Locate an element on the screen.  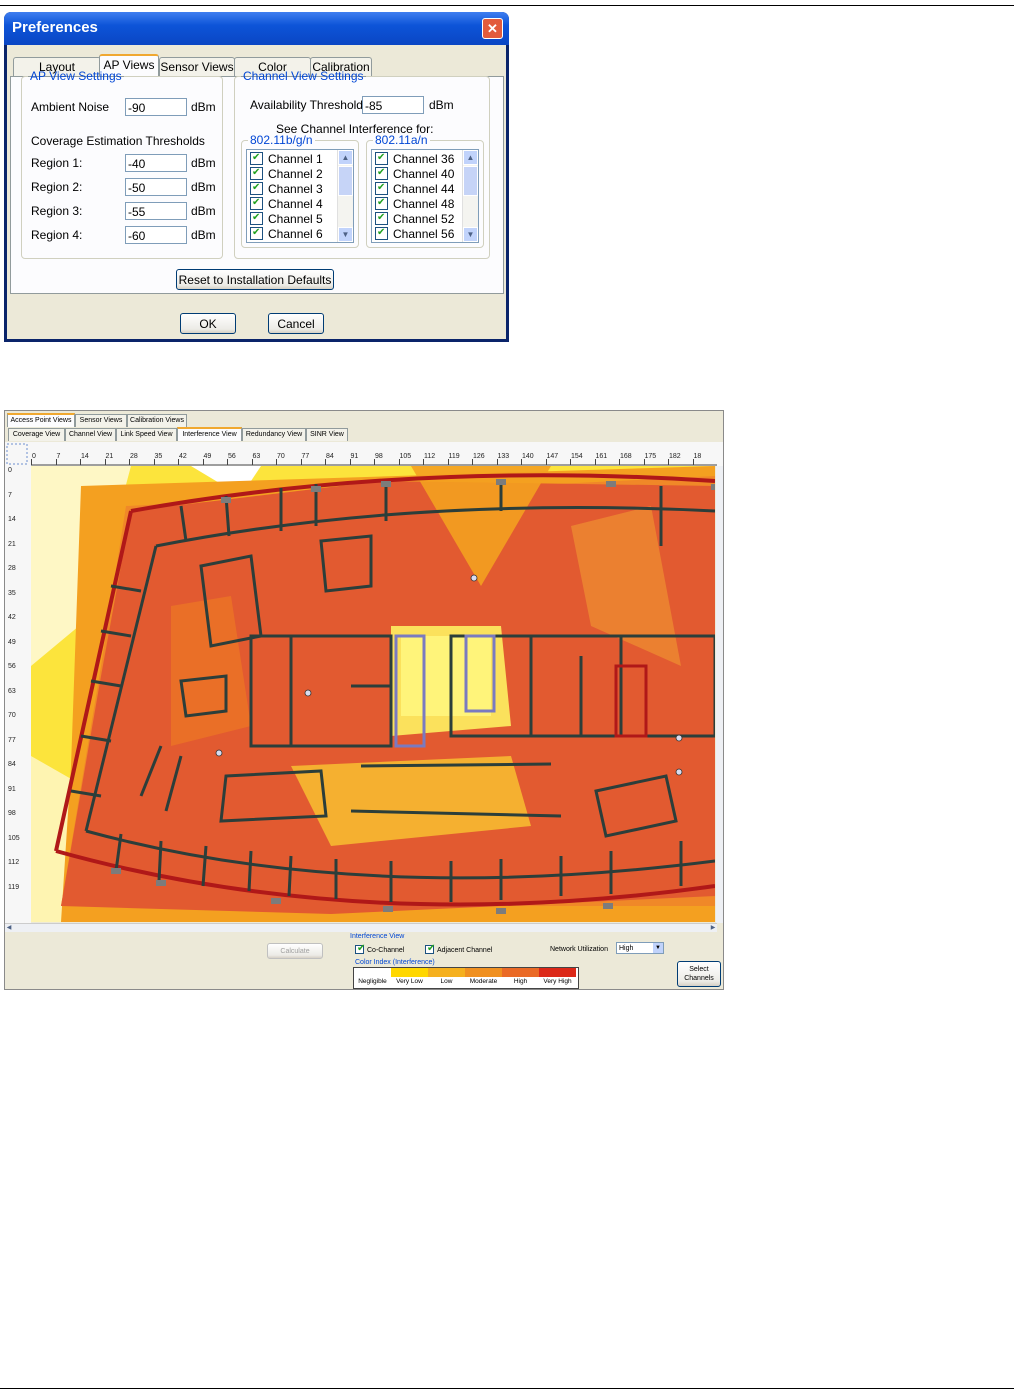
cancel-button: Cancel is located at coordinates (296, 323).